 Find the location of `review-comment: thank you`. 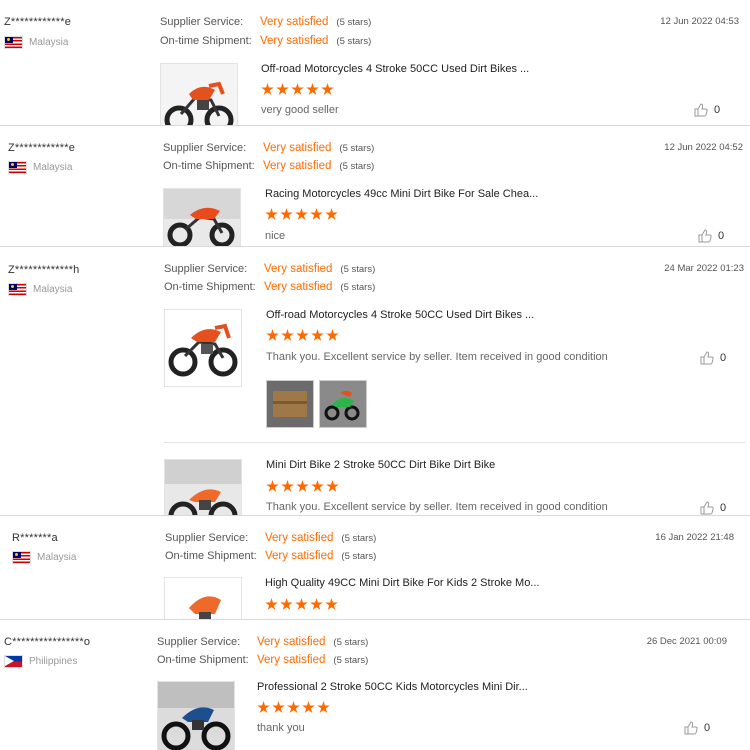

review-comment: thank you is located at coordinates (281, 728).